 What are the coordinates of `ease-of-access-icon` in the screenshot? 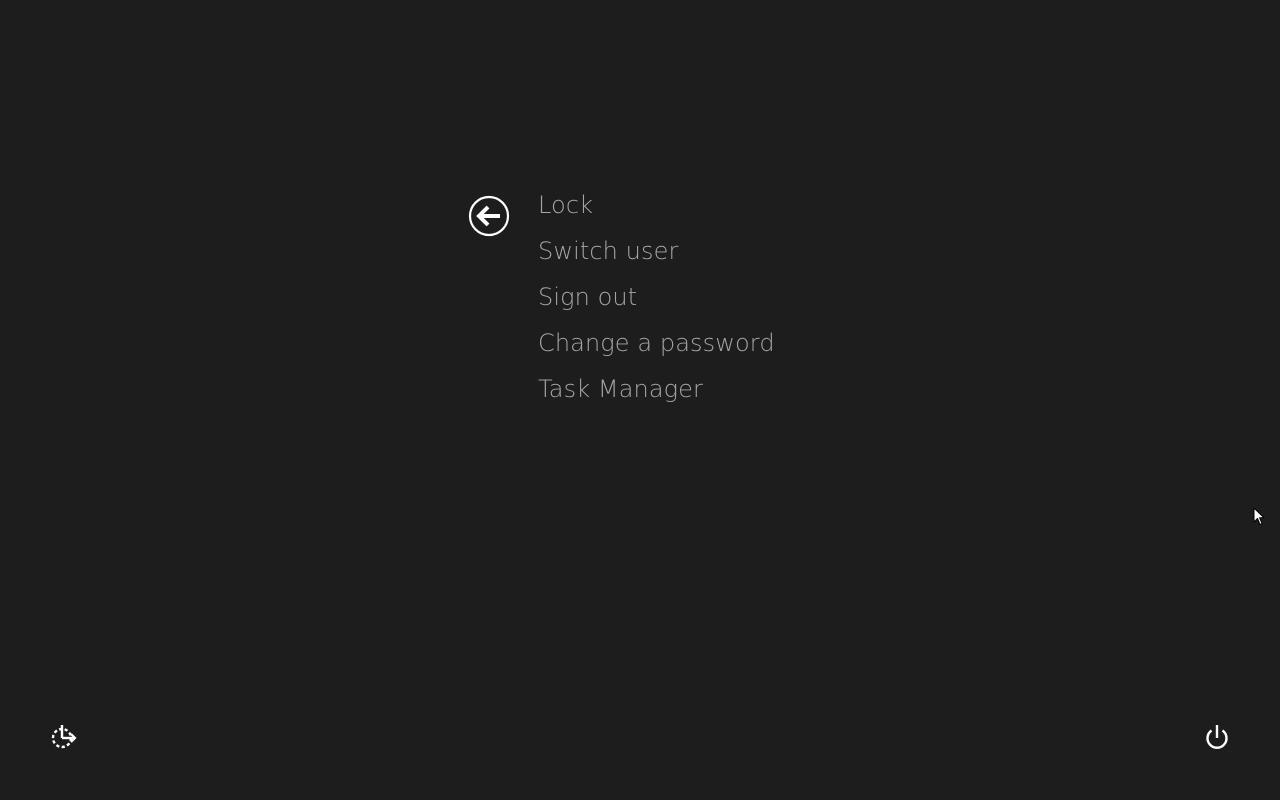 It's located at (64, 737).